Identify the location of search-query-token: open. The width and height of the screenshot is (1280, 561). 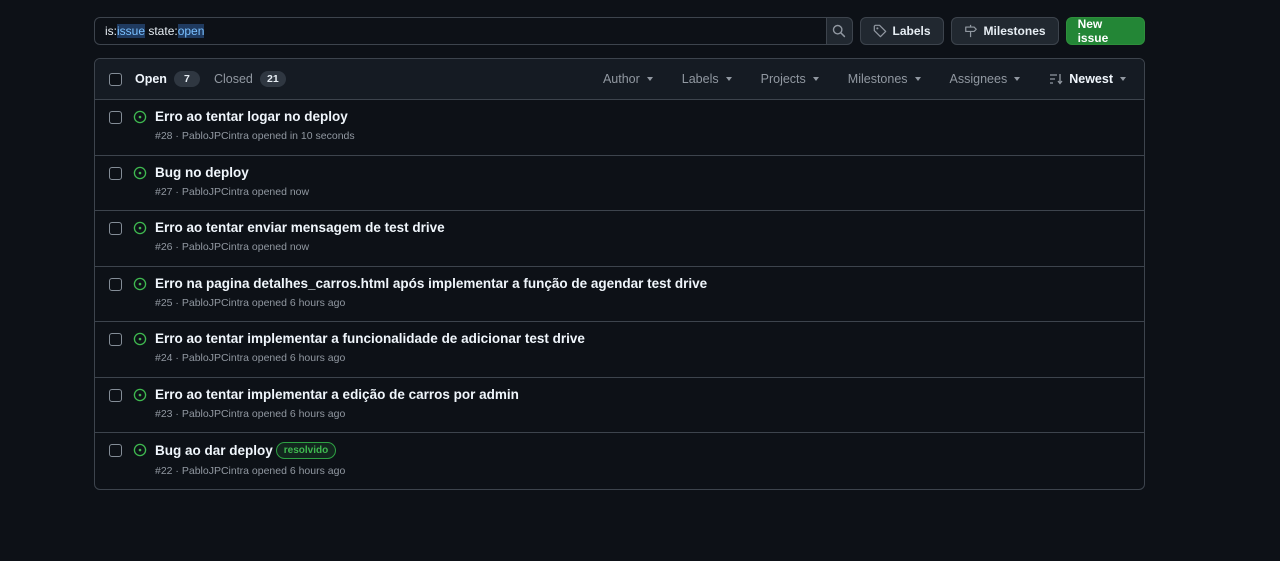
(191, 31).